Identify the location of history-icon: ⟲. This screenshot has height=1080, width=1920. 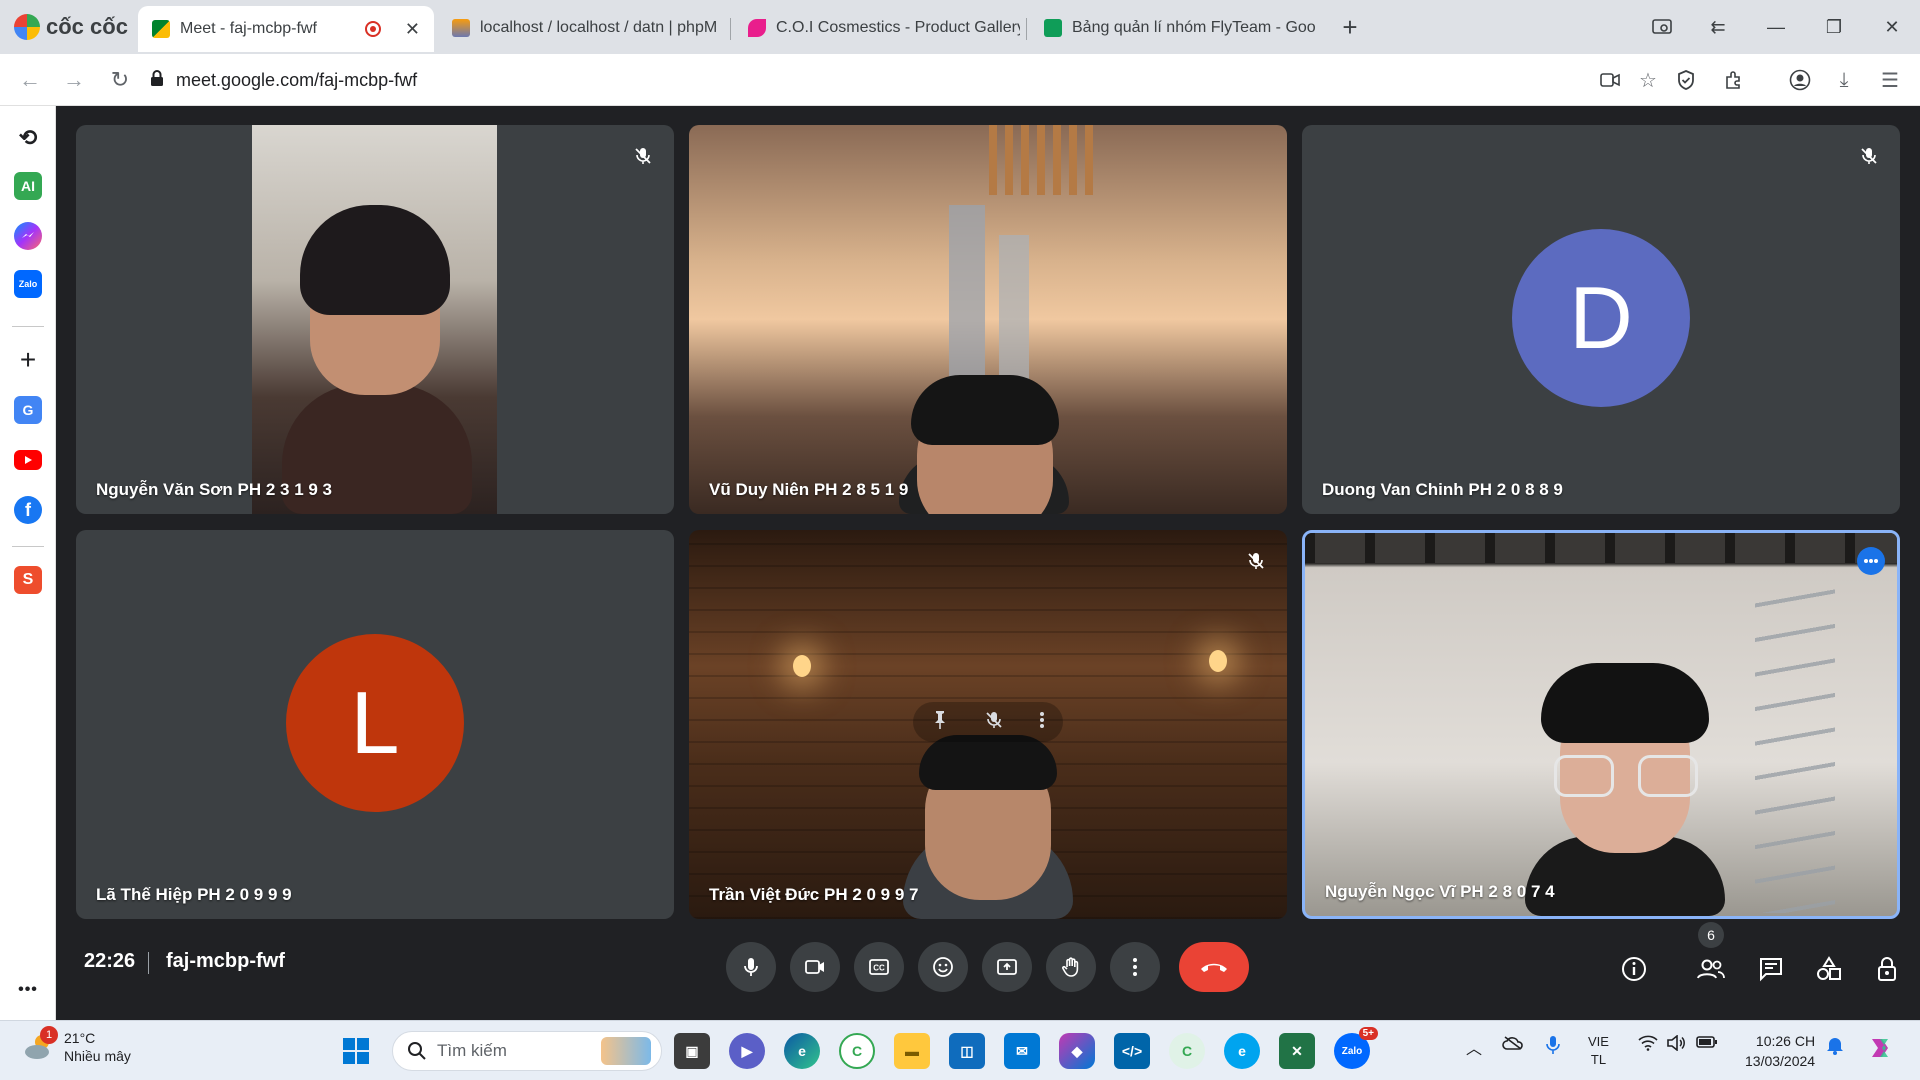
(28, 138).